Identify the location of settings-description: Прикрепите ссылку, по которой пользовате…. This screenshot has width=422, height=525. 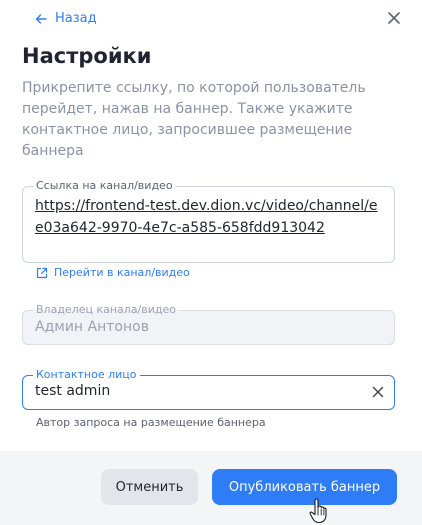
(194, 119).